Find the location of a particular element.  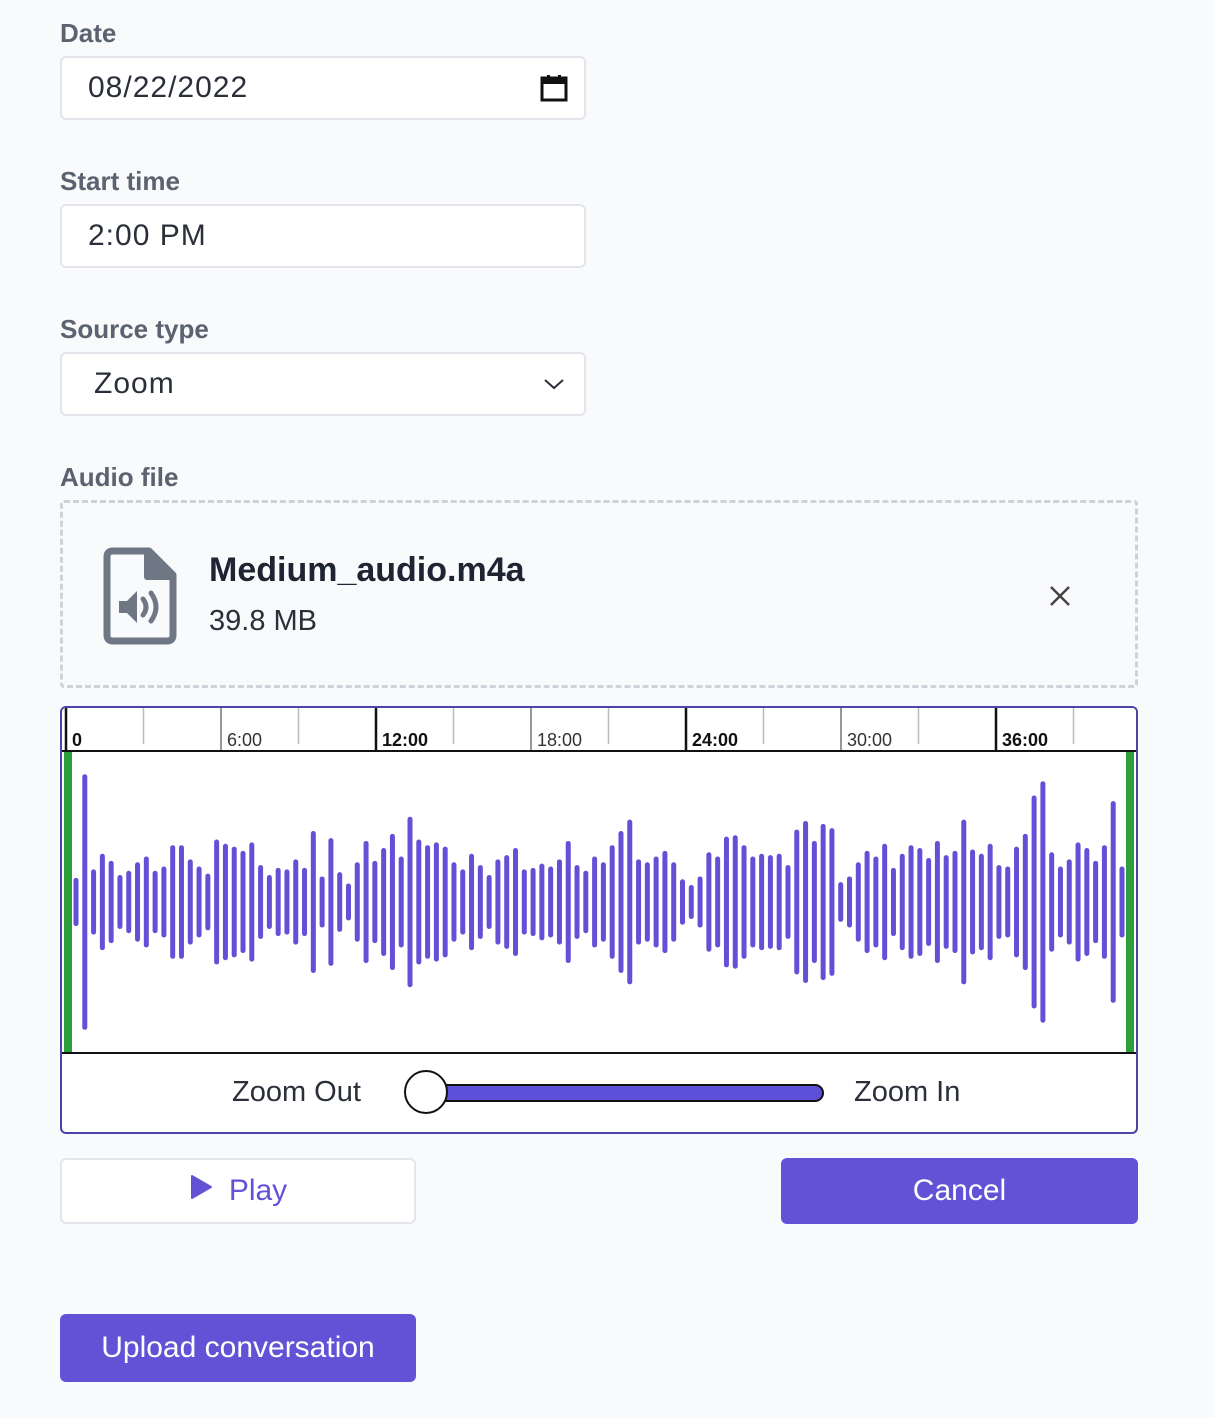

timeline-tick-label: 30:00 is located at coordinates (870, 740).